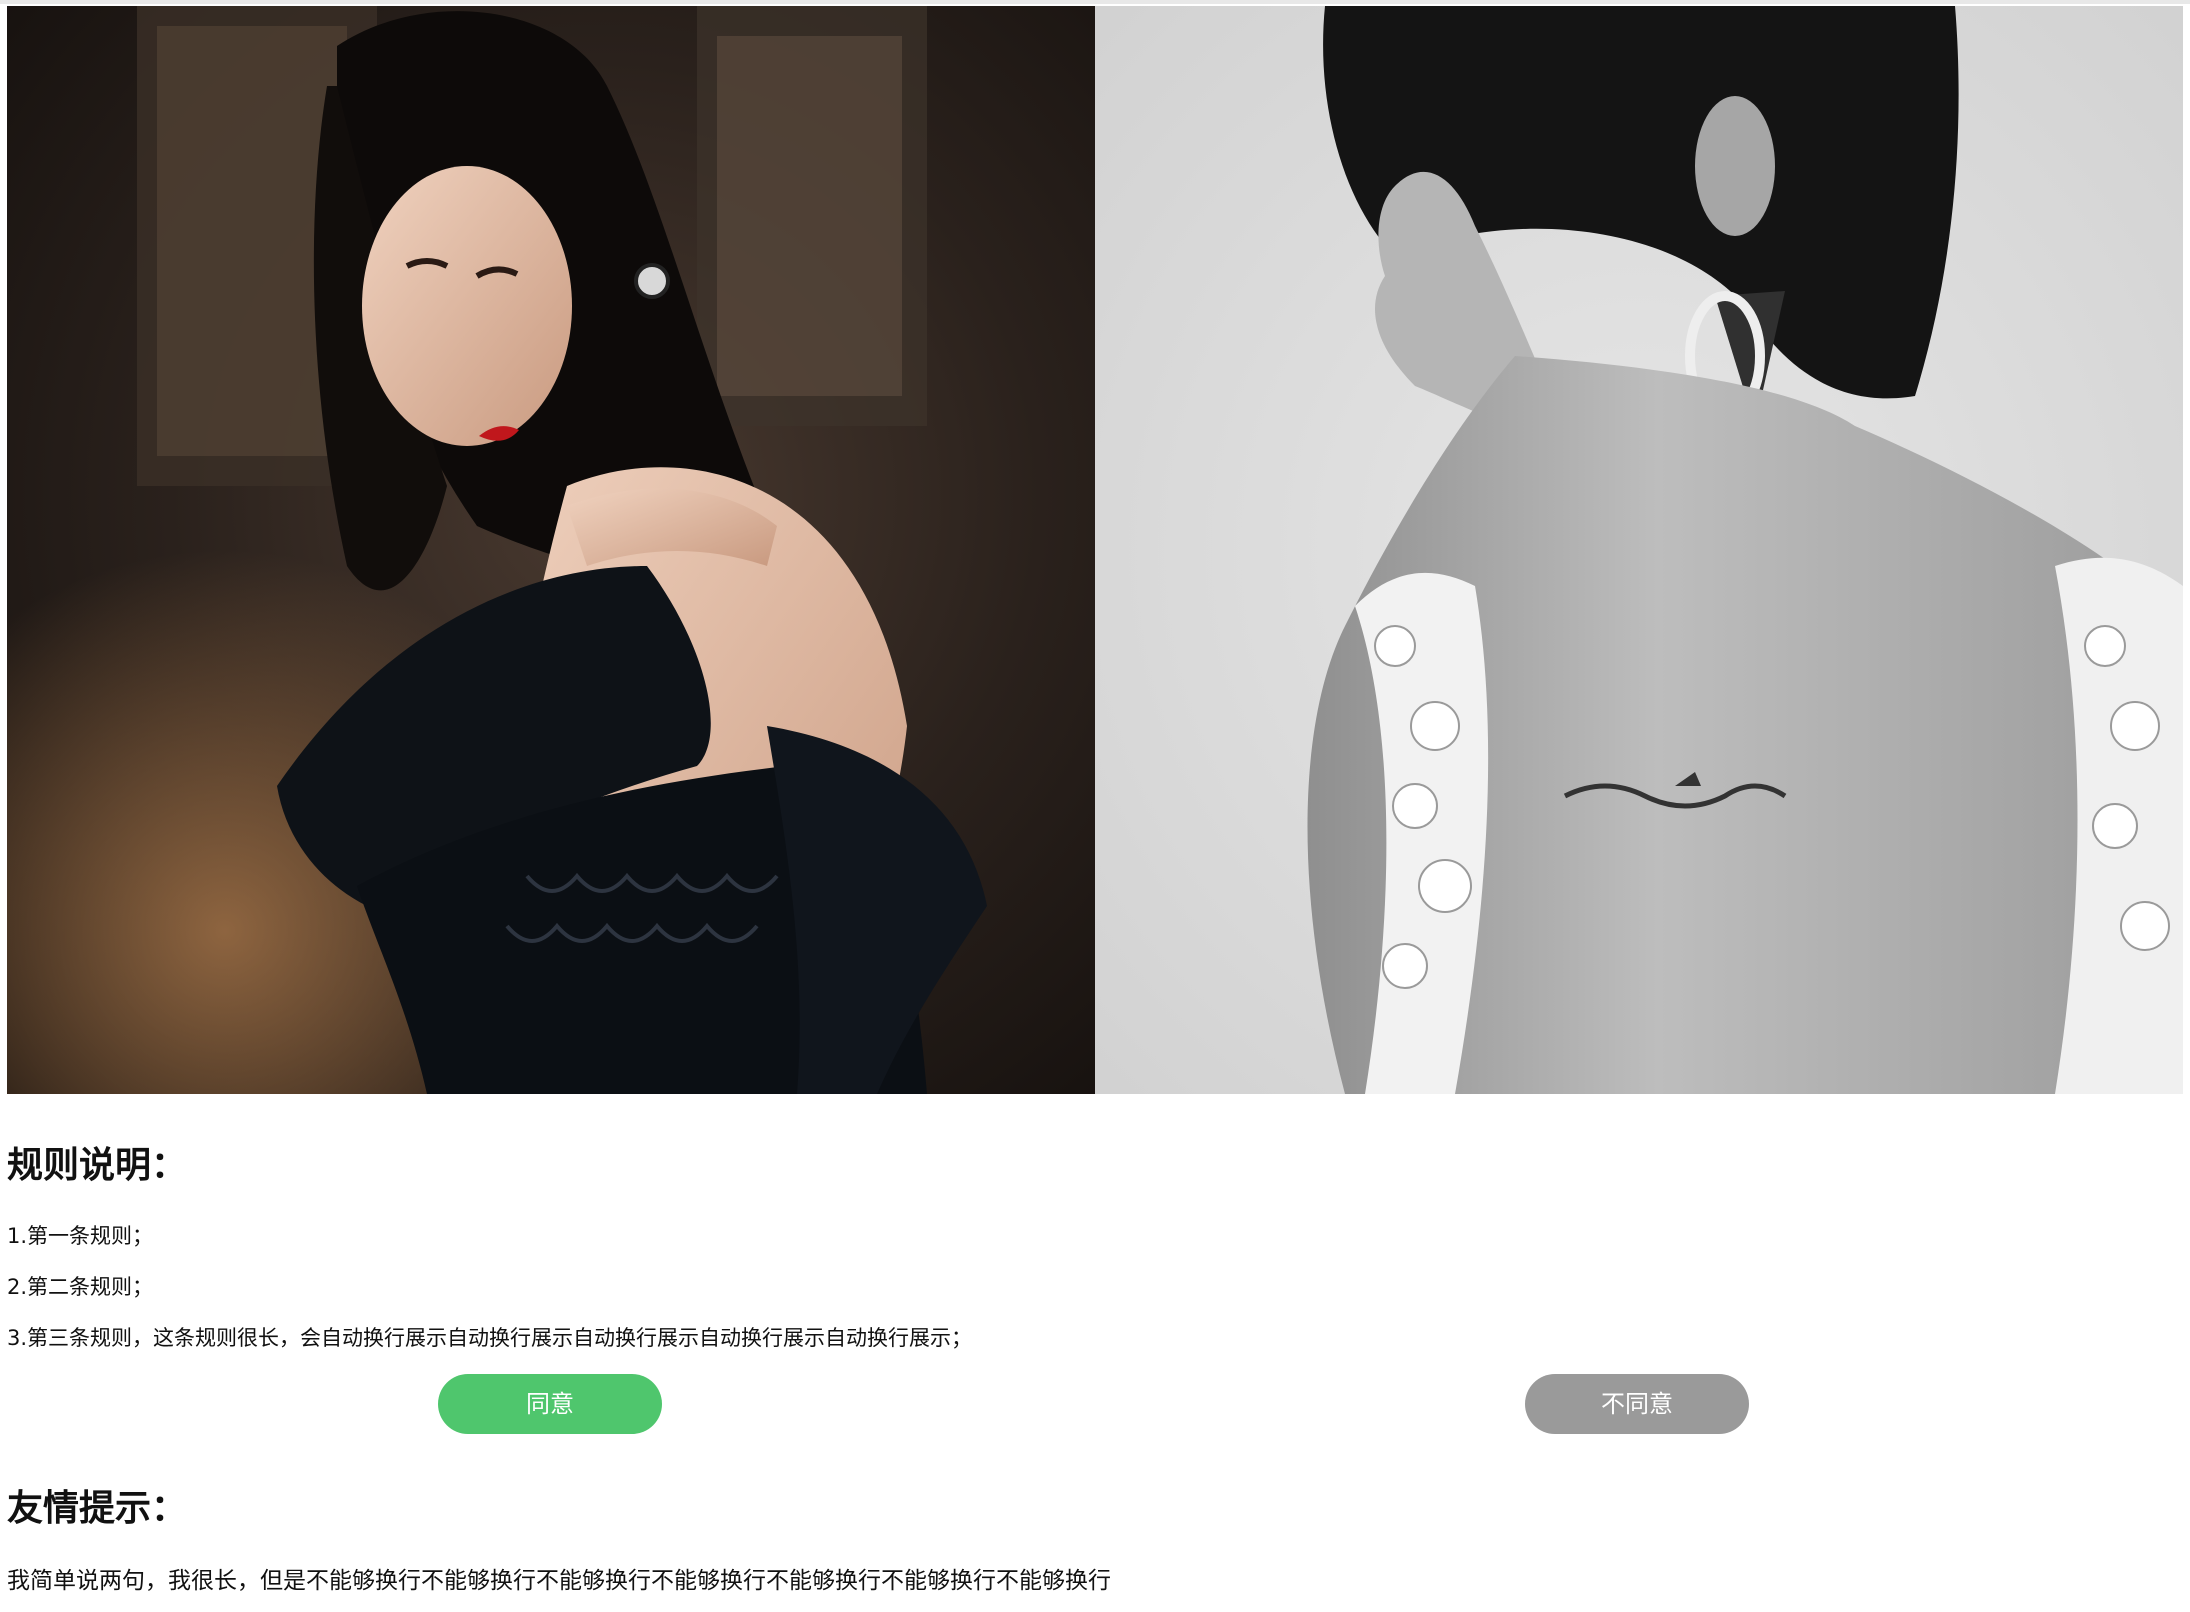  What do you see at coordinates (97, 1165) in the screenshot?
I see `rules-heading: 规则说明：` at bounding box center [97, 1165].